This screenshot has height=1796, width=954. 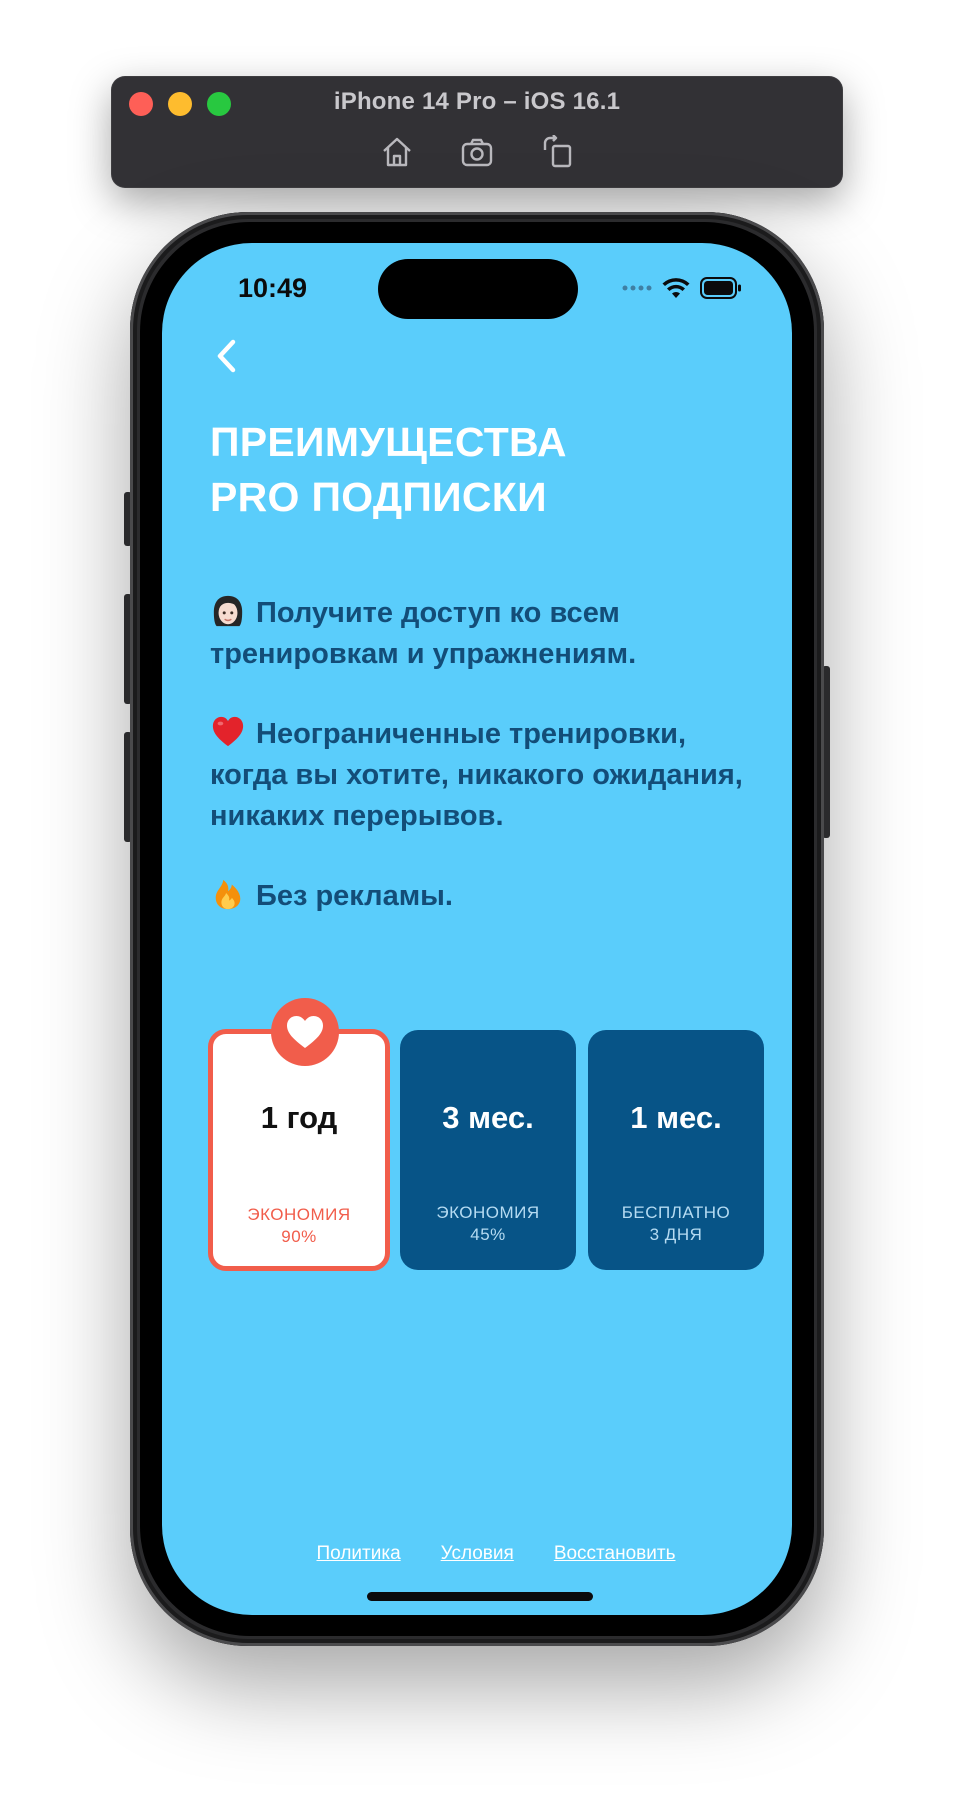 I want to click on simulator-title-bar: iPhone 14 Pro – iOS 16.1, so click(x=477, y=132).